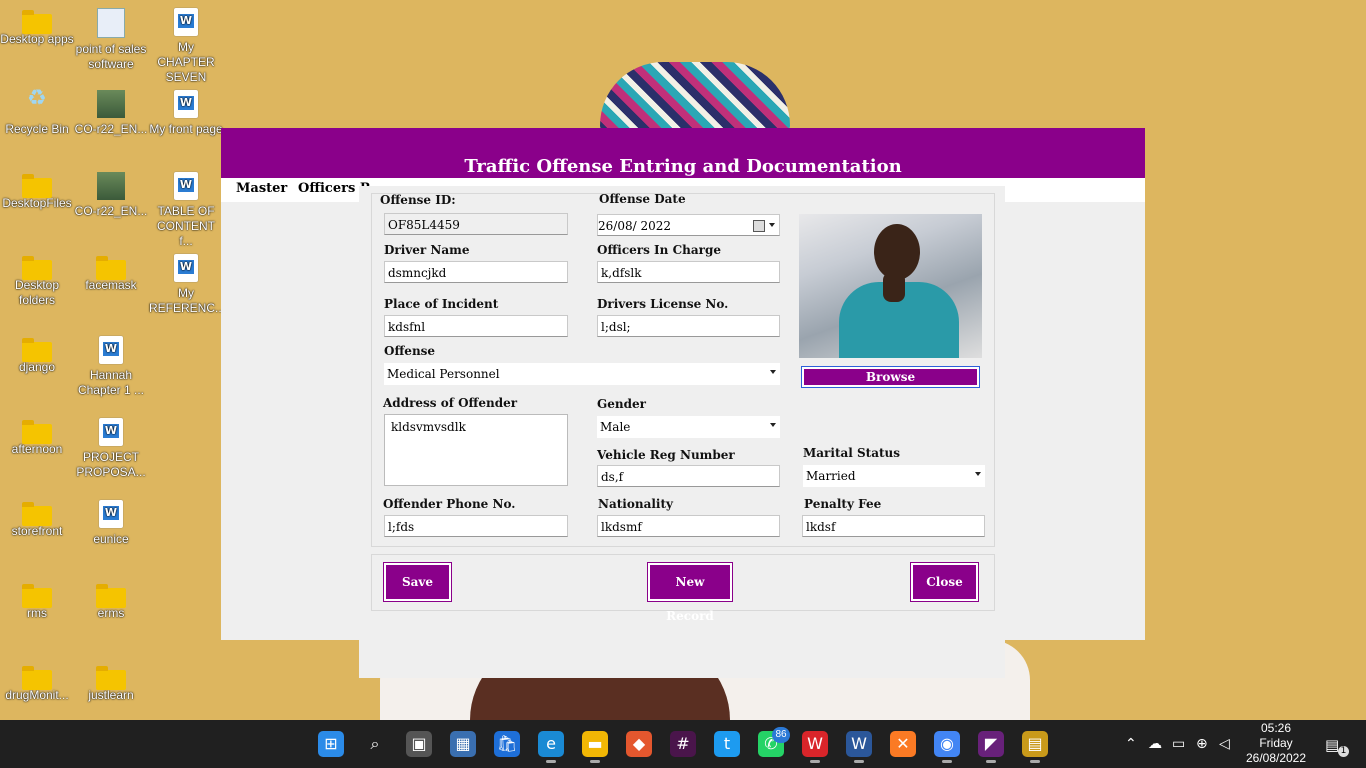  What do you see at coordinates (688, 476) in the screenshot?
I see `vehicle-reg-field: ds,f` at bounding box center [688, 476].